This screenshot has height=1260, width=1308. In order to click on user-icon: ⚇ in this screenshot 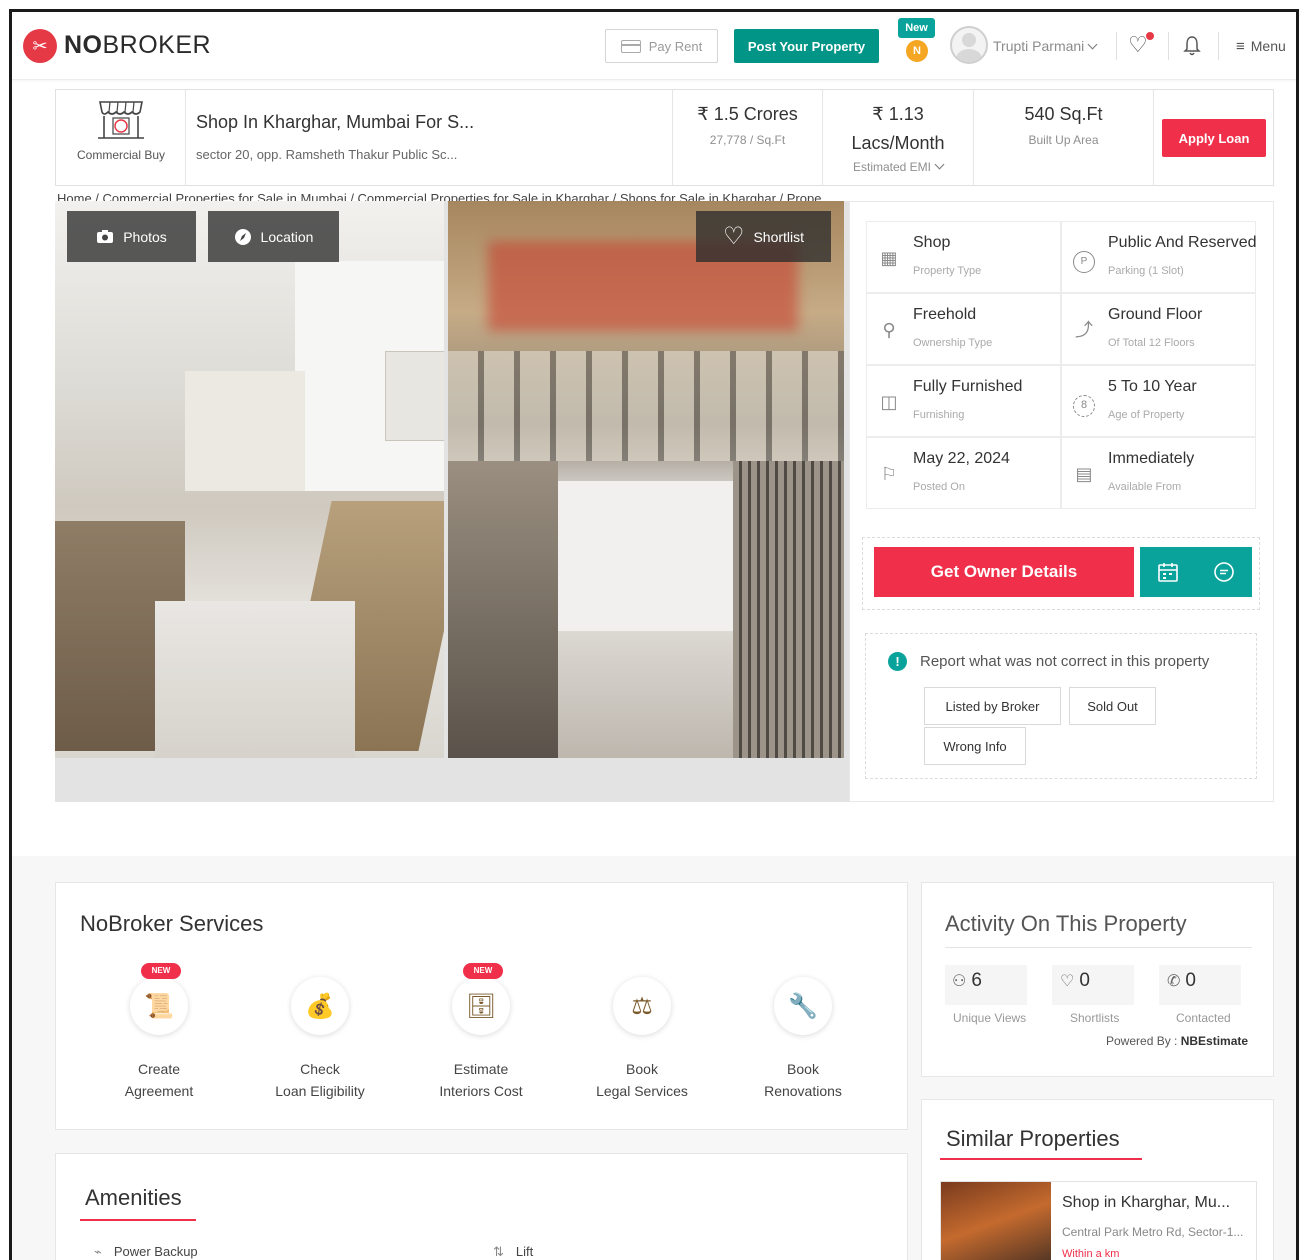, I will do `click(959, 981)`.